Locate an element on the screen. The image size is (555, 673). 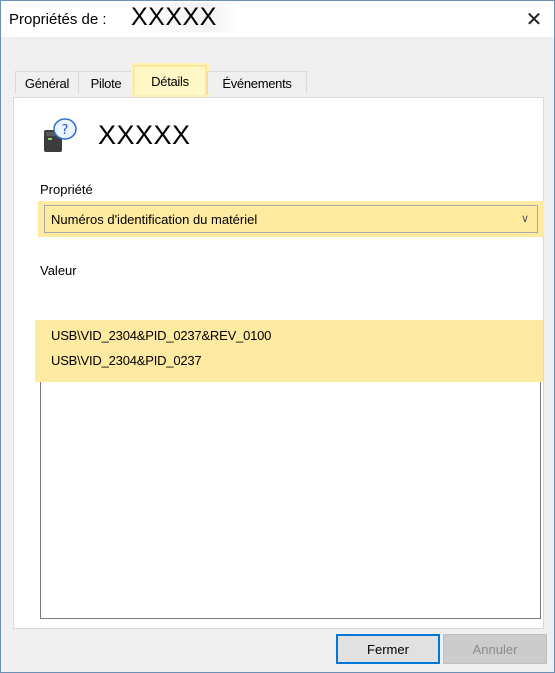
window-title: Propriétés de : is located at coordinates (58, 19).